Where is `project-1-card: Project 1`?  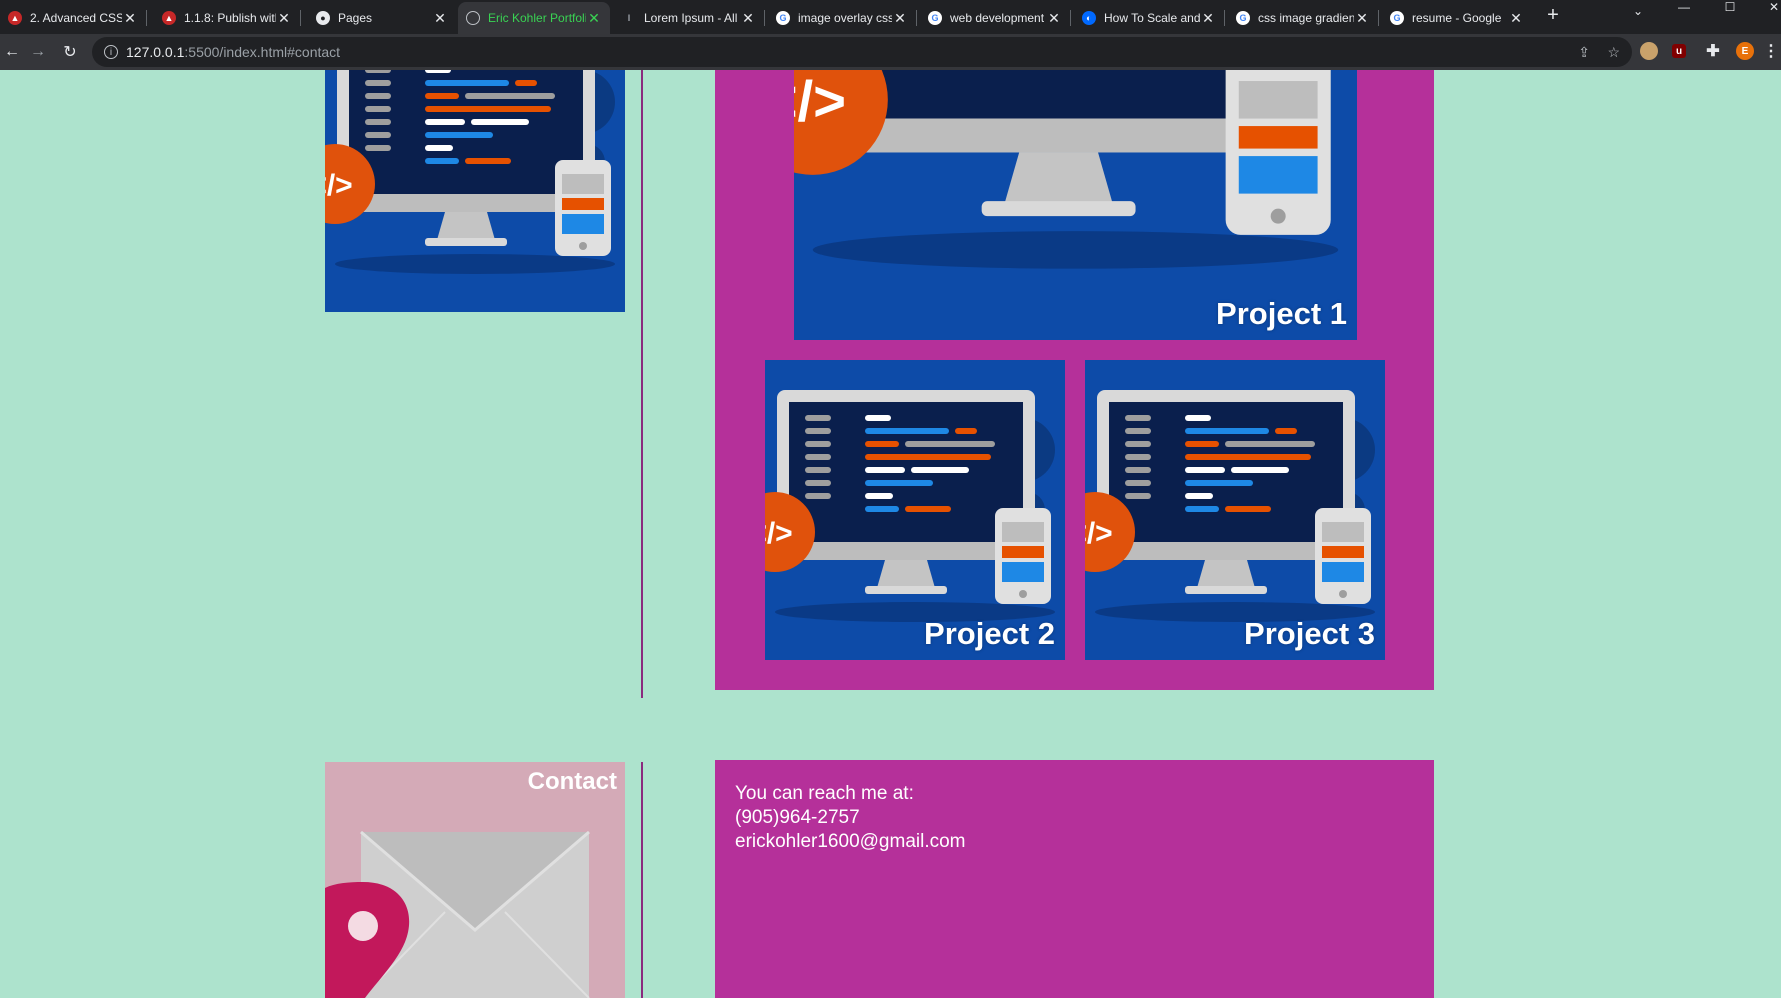 project-1-card: Project 1 is located at coordinates (1075, 205).